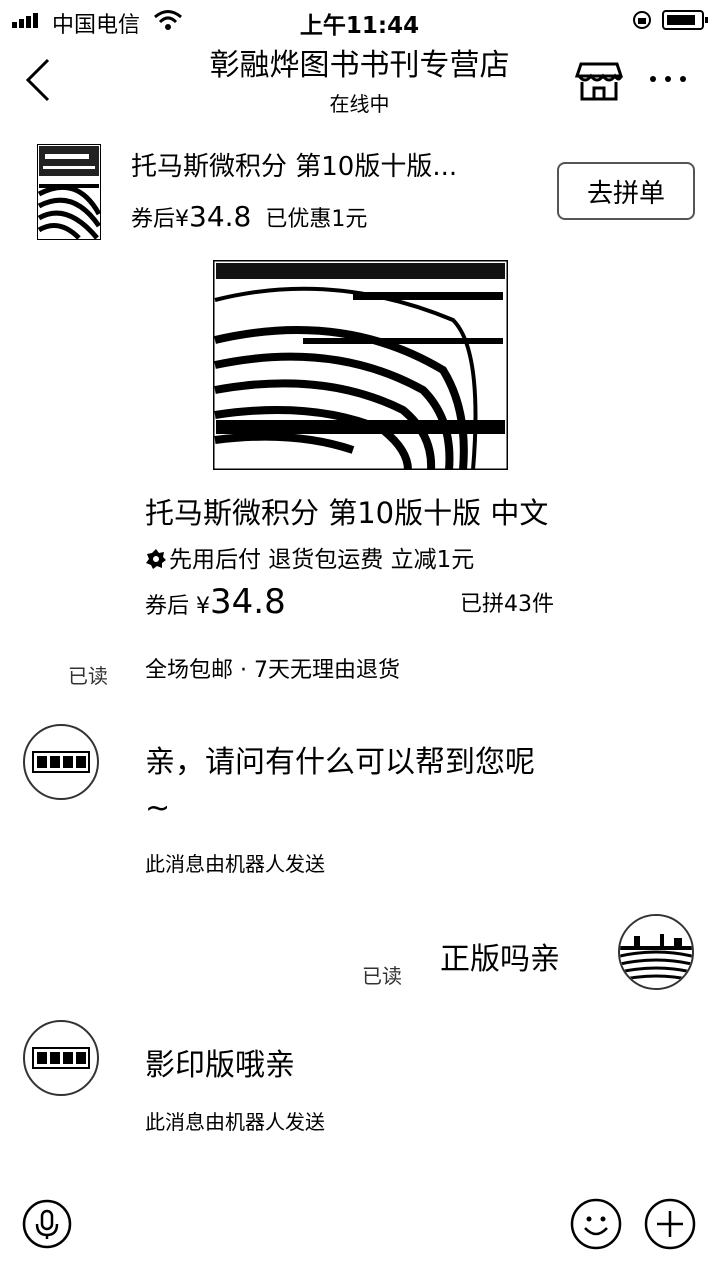 This screenshot has width=719, height=1280. Describe the element at coordinates (500, 959) in the screenshot. I see `message-text: 正版吗亲` at that location.